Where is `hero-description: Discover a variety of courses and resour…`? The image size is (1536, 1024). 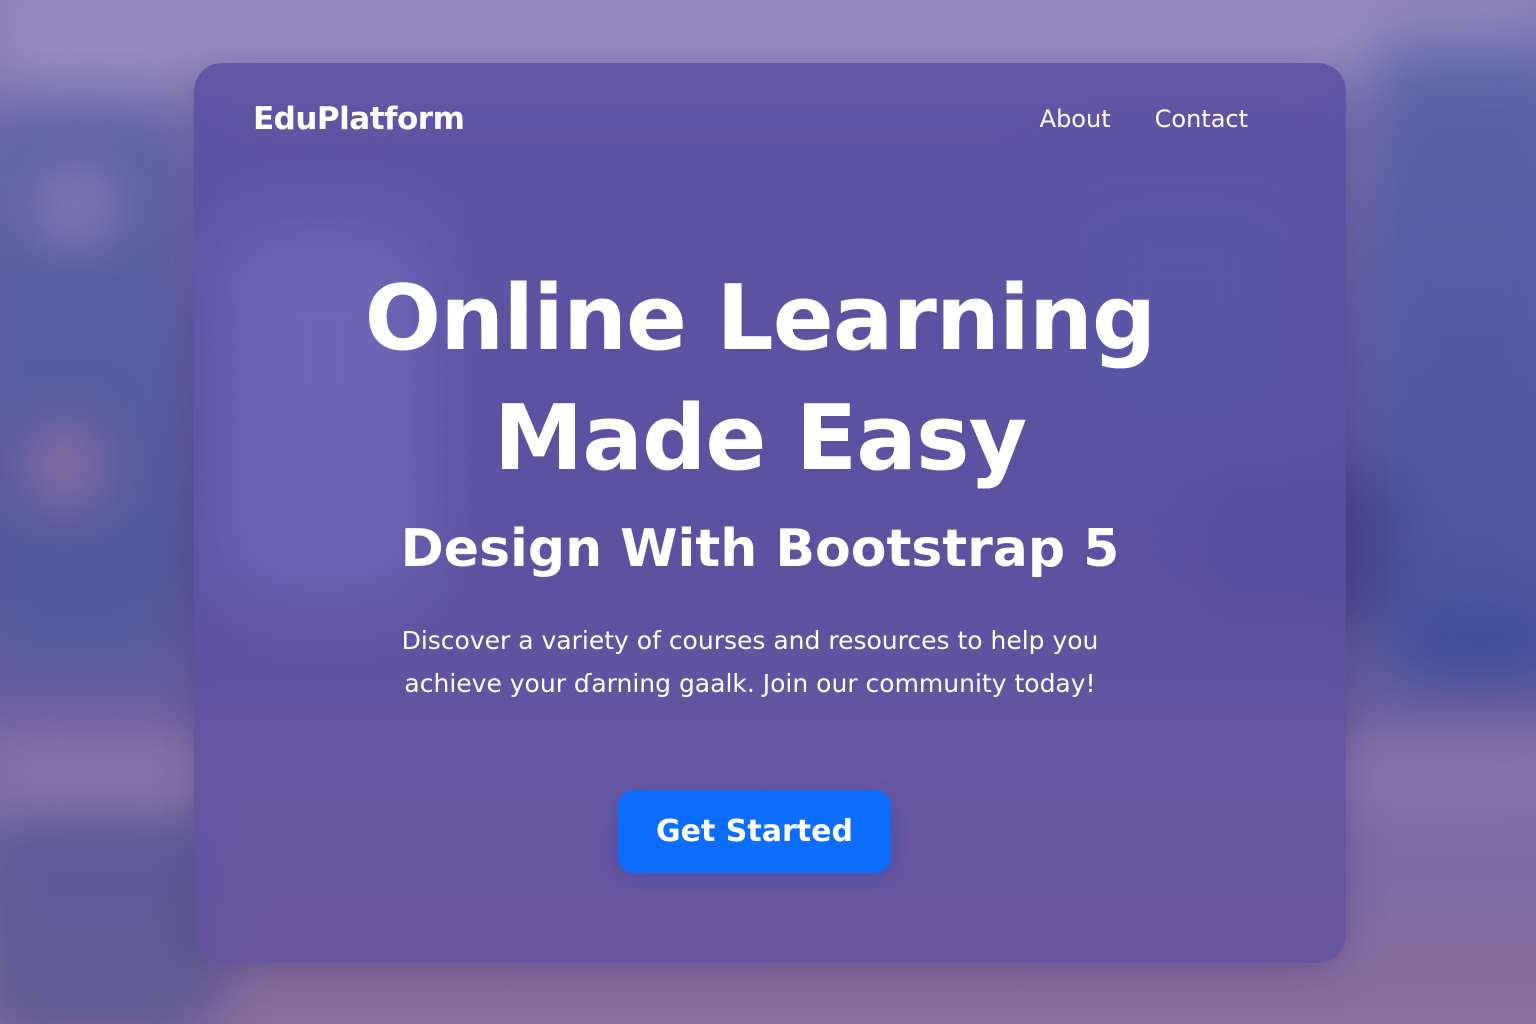
hero-description: Discover a variety of courses and resour… is located at coordinates (750, 662).